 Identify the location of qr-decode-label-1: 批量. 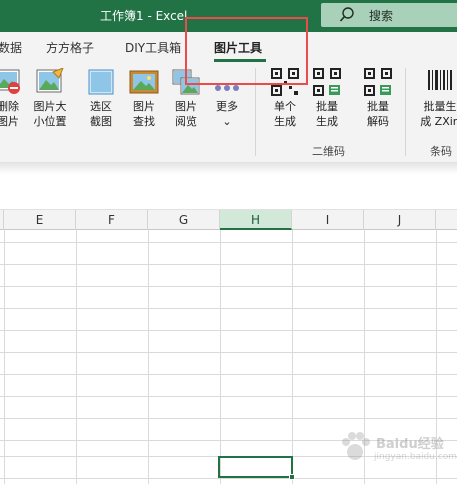
(378, 106).